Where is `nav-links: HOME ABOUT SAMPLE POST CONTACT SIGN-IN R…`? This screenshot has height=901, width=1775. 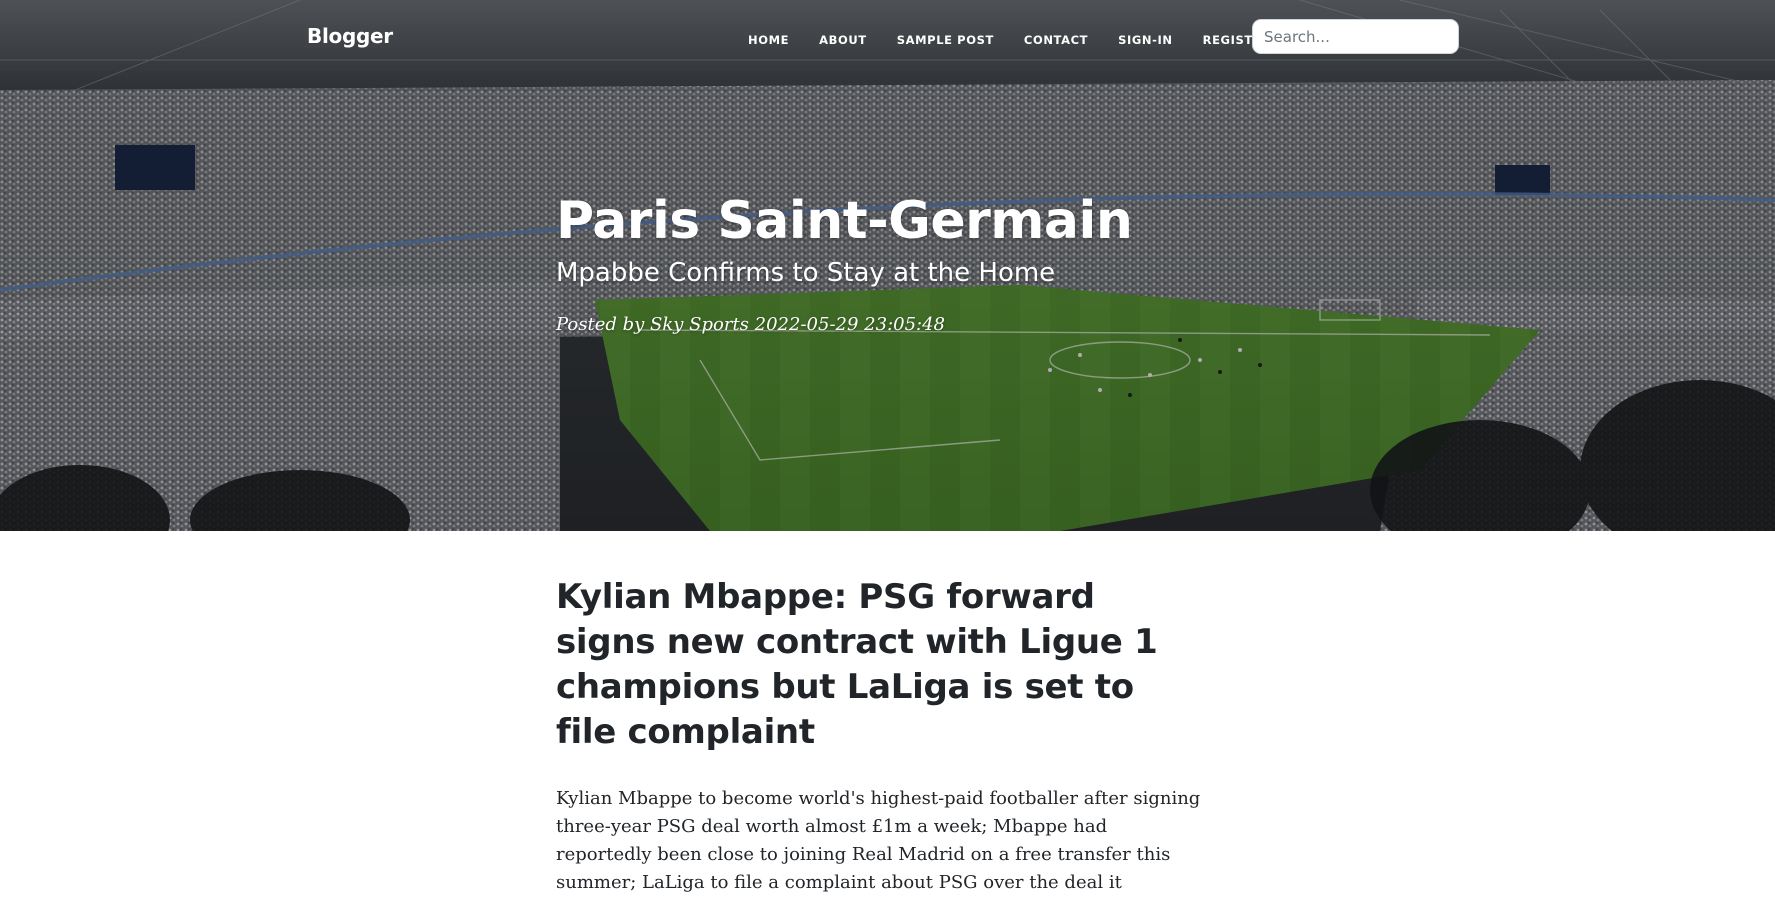 nav-links: HOME ABOUT SAMPLE POST CONTACT SIGN-IN R… is located at coordinates (1009, 39).